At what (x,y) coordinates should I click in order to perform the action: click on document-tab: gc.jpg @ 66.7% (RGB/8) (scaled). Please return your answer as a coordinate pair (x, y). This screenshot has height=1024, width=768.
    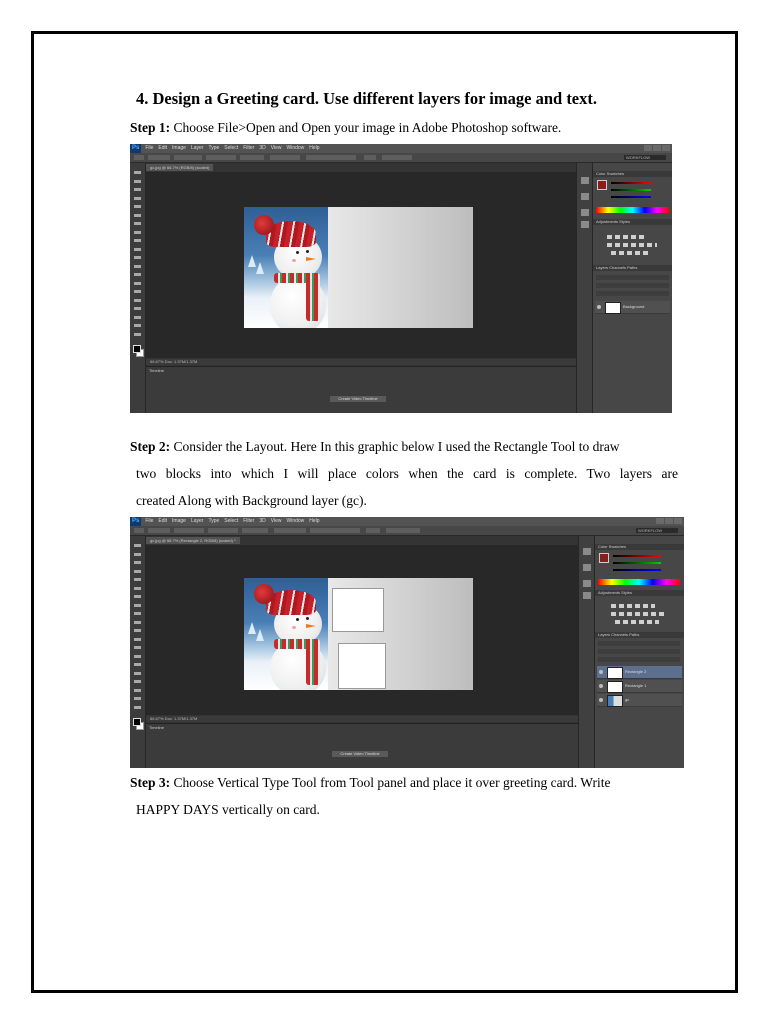
    Looking at the image, I should click on (180, 167).